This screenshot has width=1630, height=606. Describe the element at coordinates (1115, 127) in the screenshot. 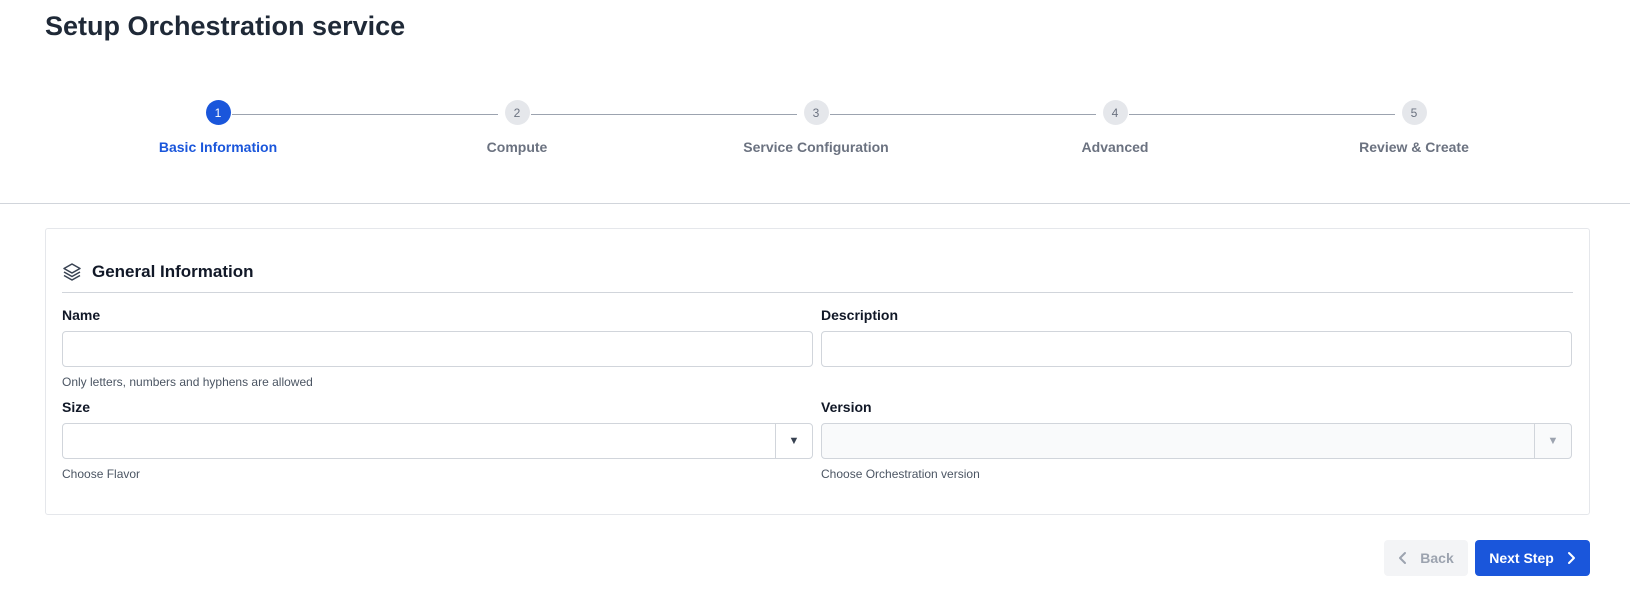

I see `step-advanced: 4 Advanced` at that location.